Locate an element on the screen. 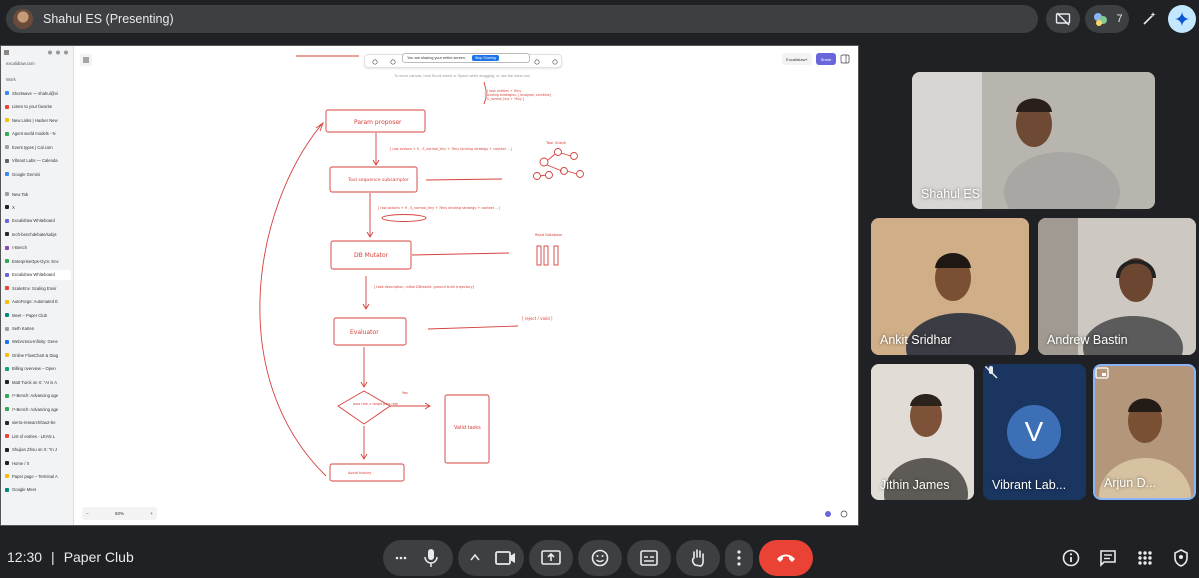  more-mic-group is located at coordinates (418, 558).